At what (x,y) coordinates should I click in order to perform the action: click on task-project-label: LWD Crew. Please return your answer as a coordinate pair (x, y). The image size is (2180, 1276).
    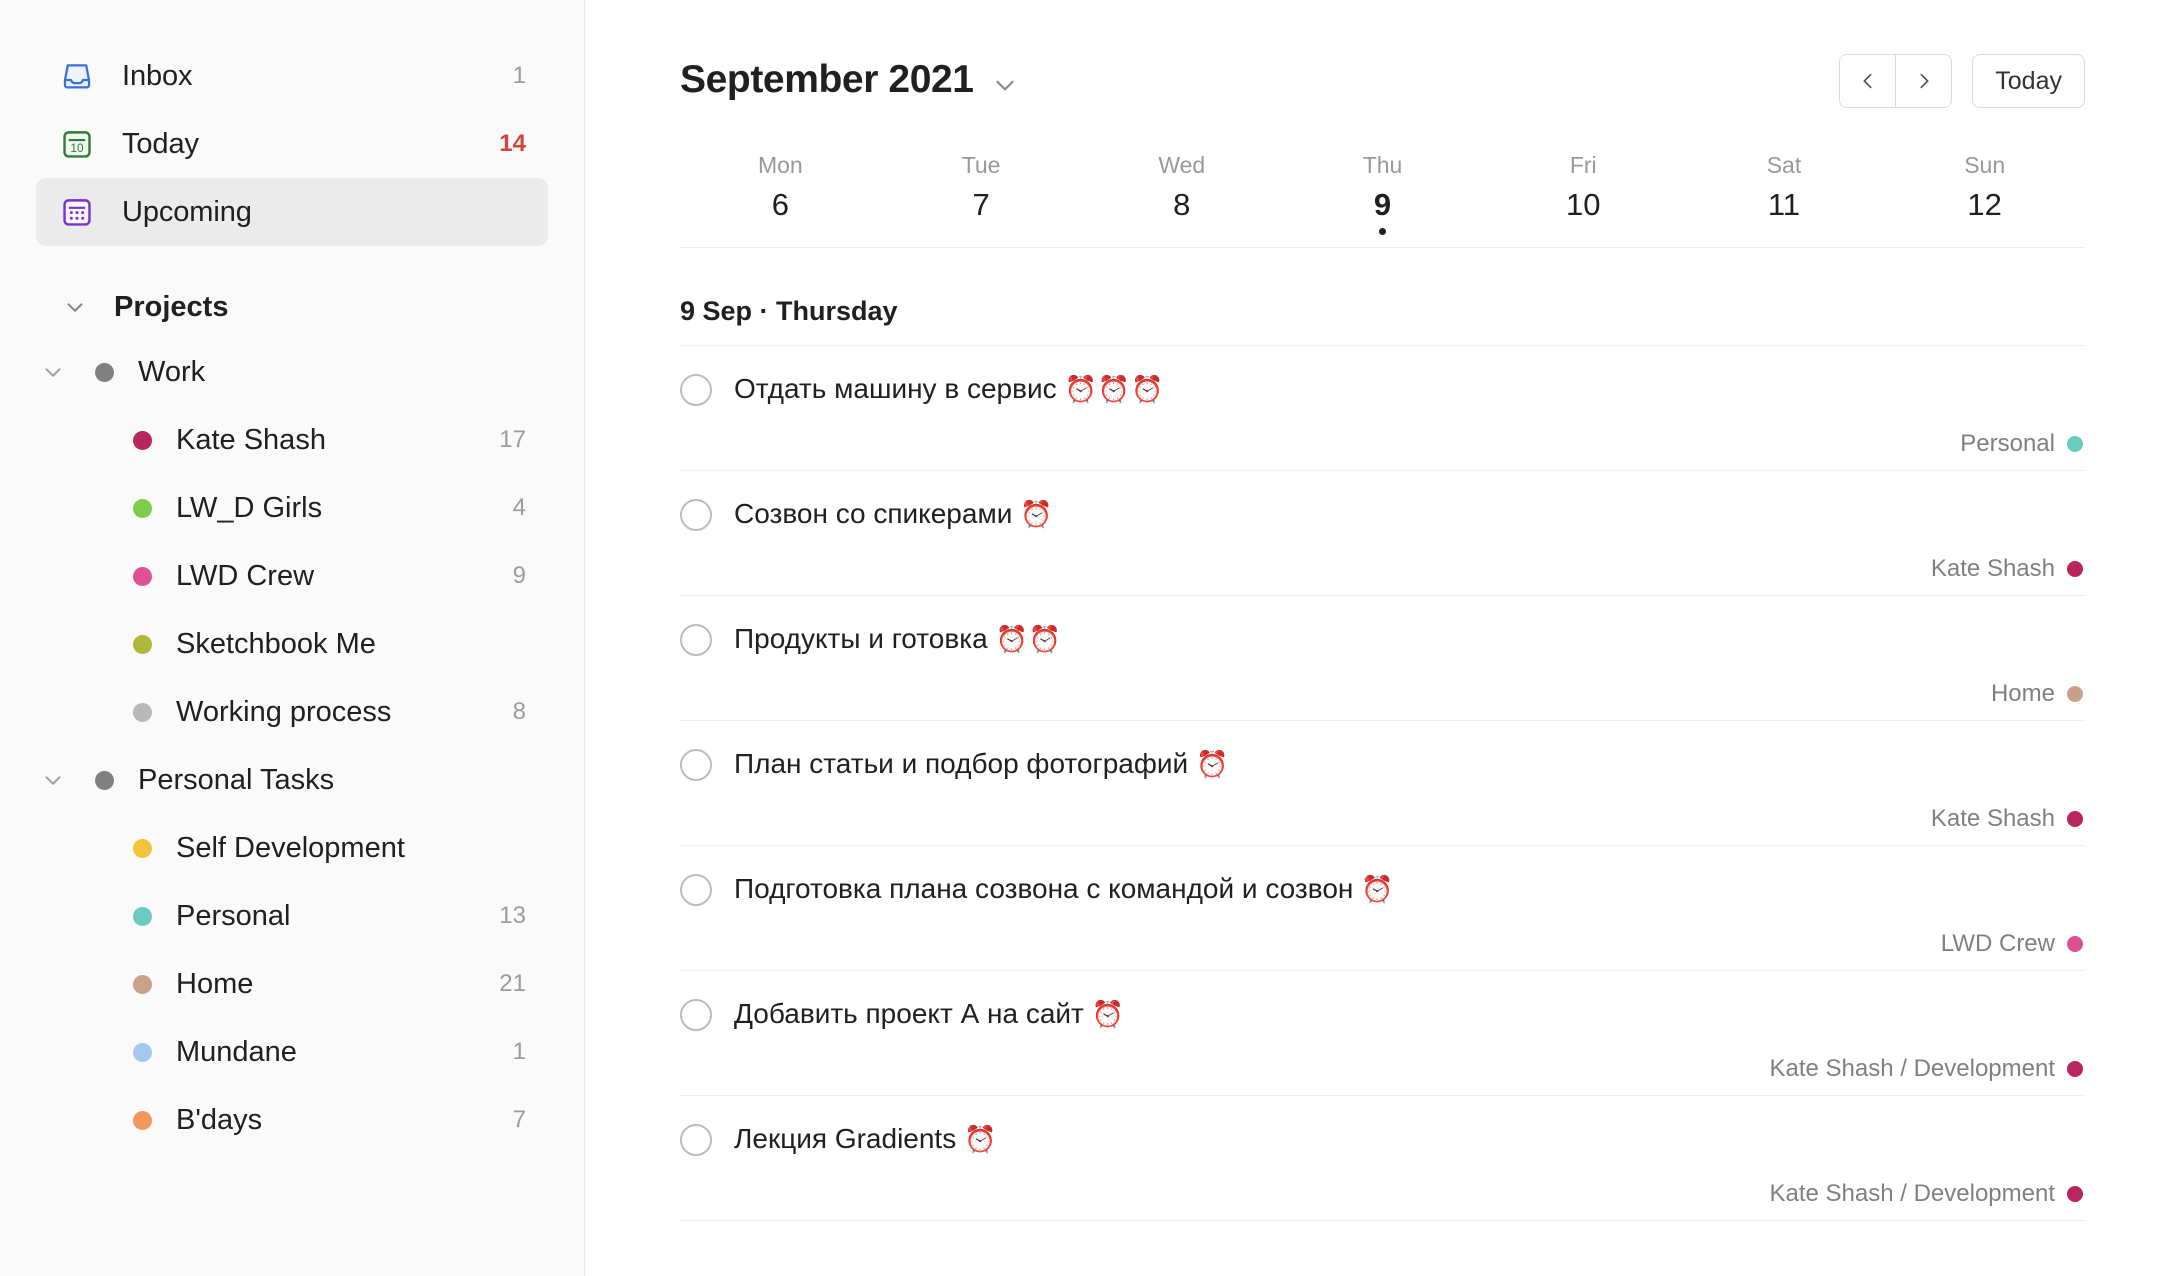
    Looking at the image, I should click on (1997, 943).